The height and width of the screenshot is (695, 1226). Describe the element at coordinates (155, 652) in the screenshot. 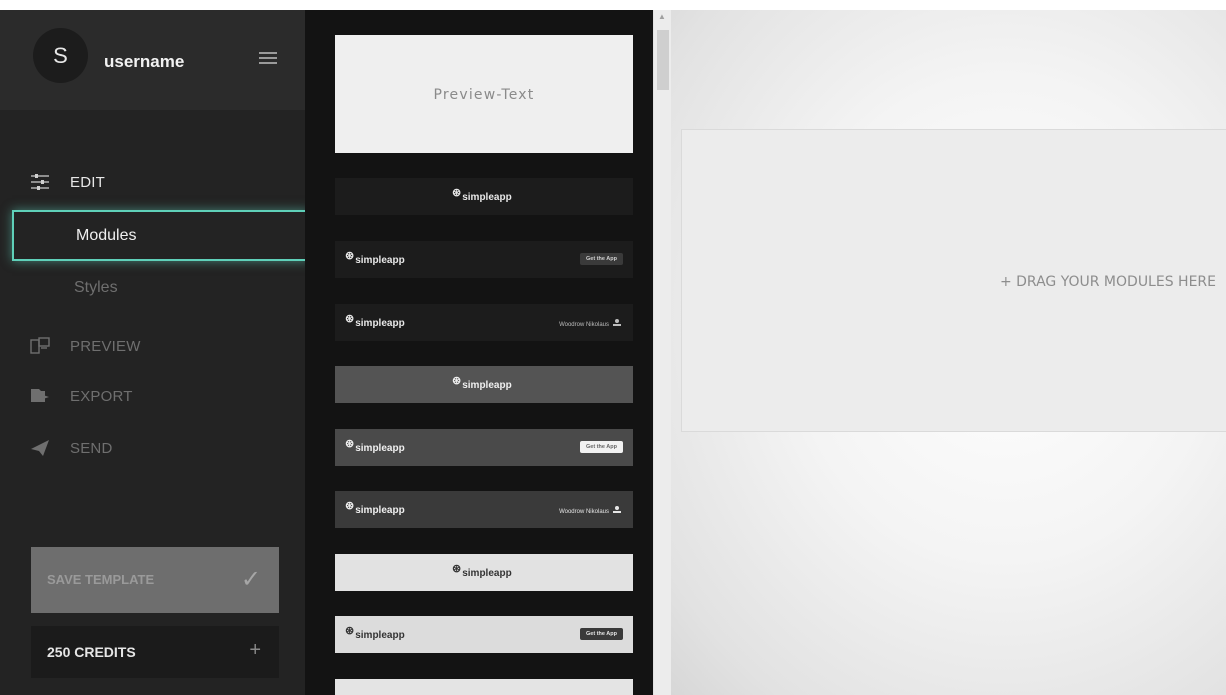

I see `credits-bar: 250 CREDITS +` at that location.